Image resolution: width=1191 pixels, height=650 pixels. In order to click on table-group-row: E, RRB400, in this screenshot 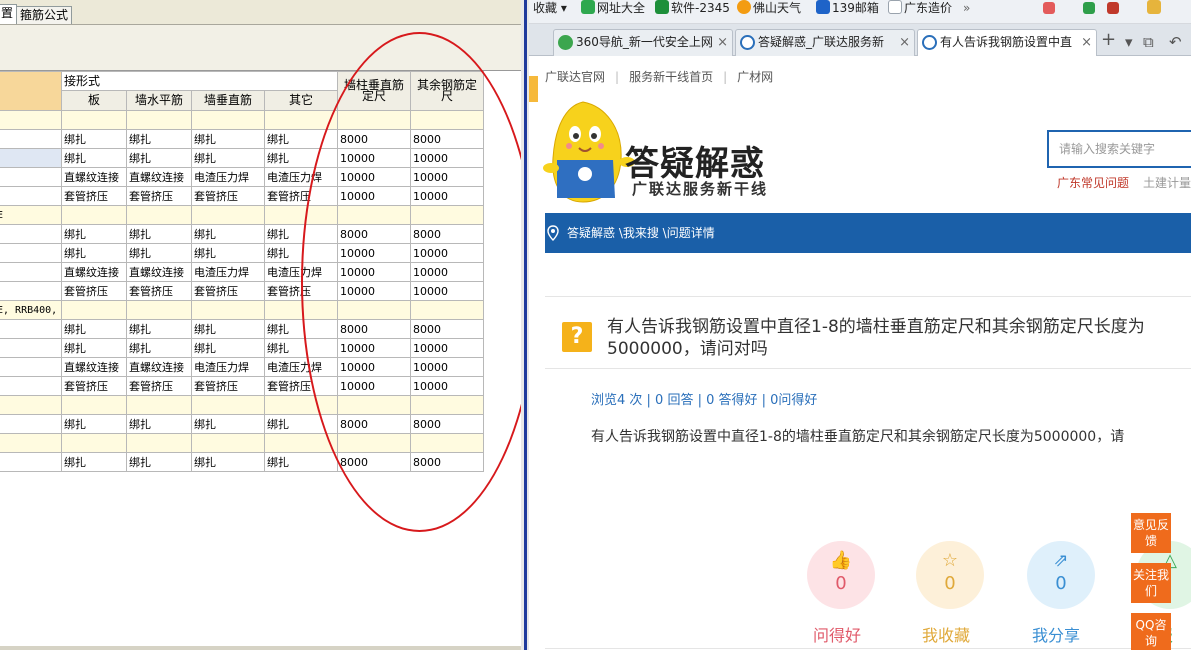, I will do `click(242, 310)`.